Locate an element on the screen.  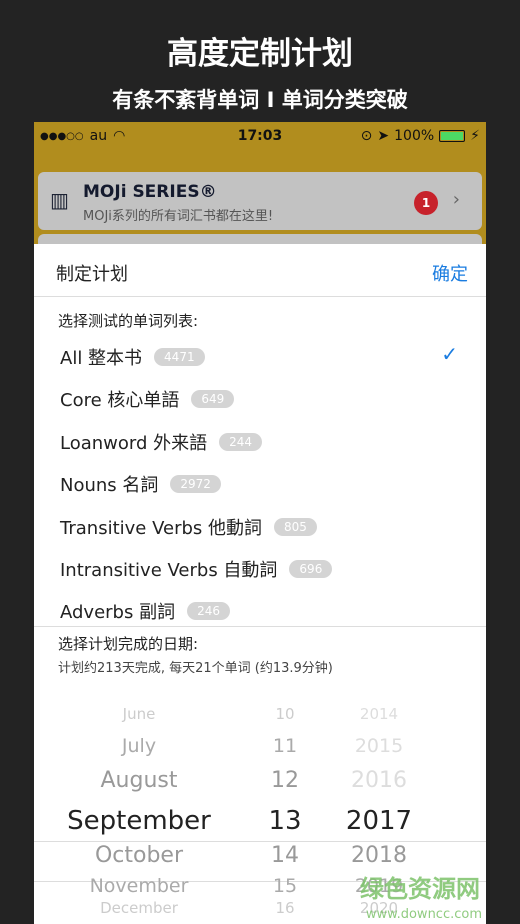
picker-day: 15 is located at coordinates (285, 886).